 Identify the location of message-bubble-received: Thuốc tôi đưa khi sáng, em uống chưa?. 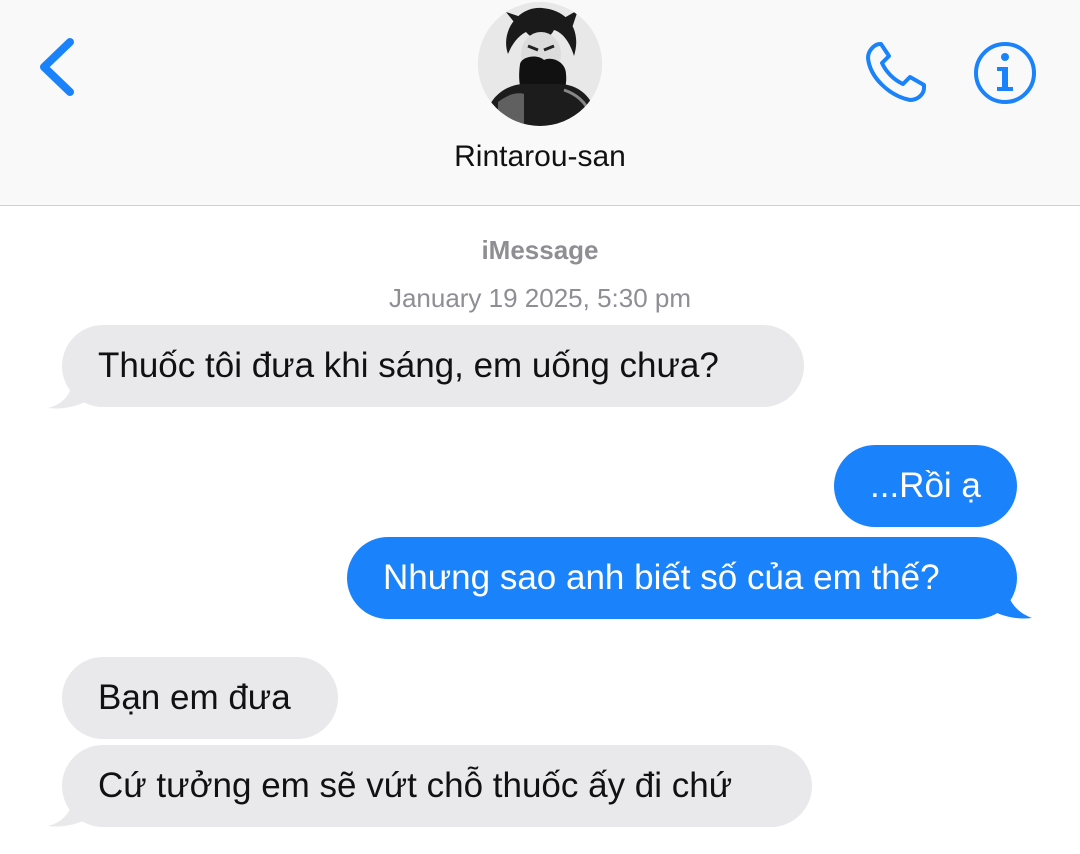
(433, 366).